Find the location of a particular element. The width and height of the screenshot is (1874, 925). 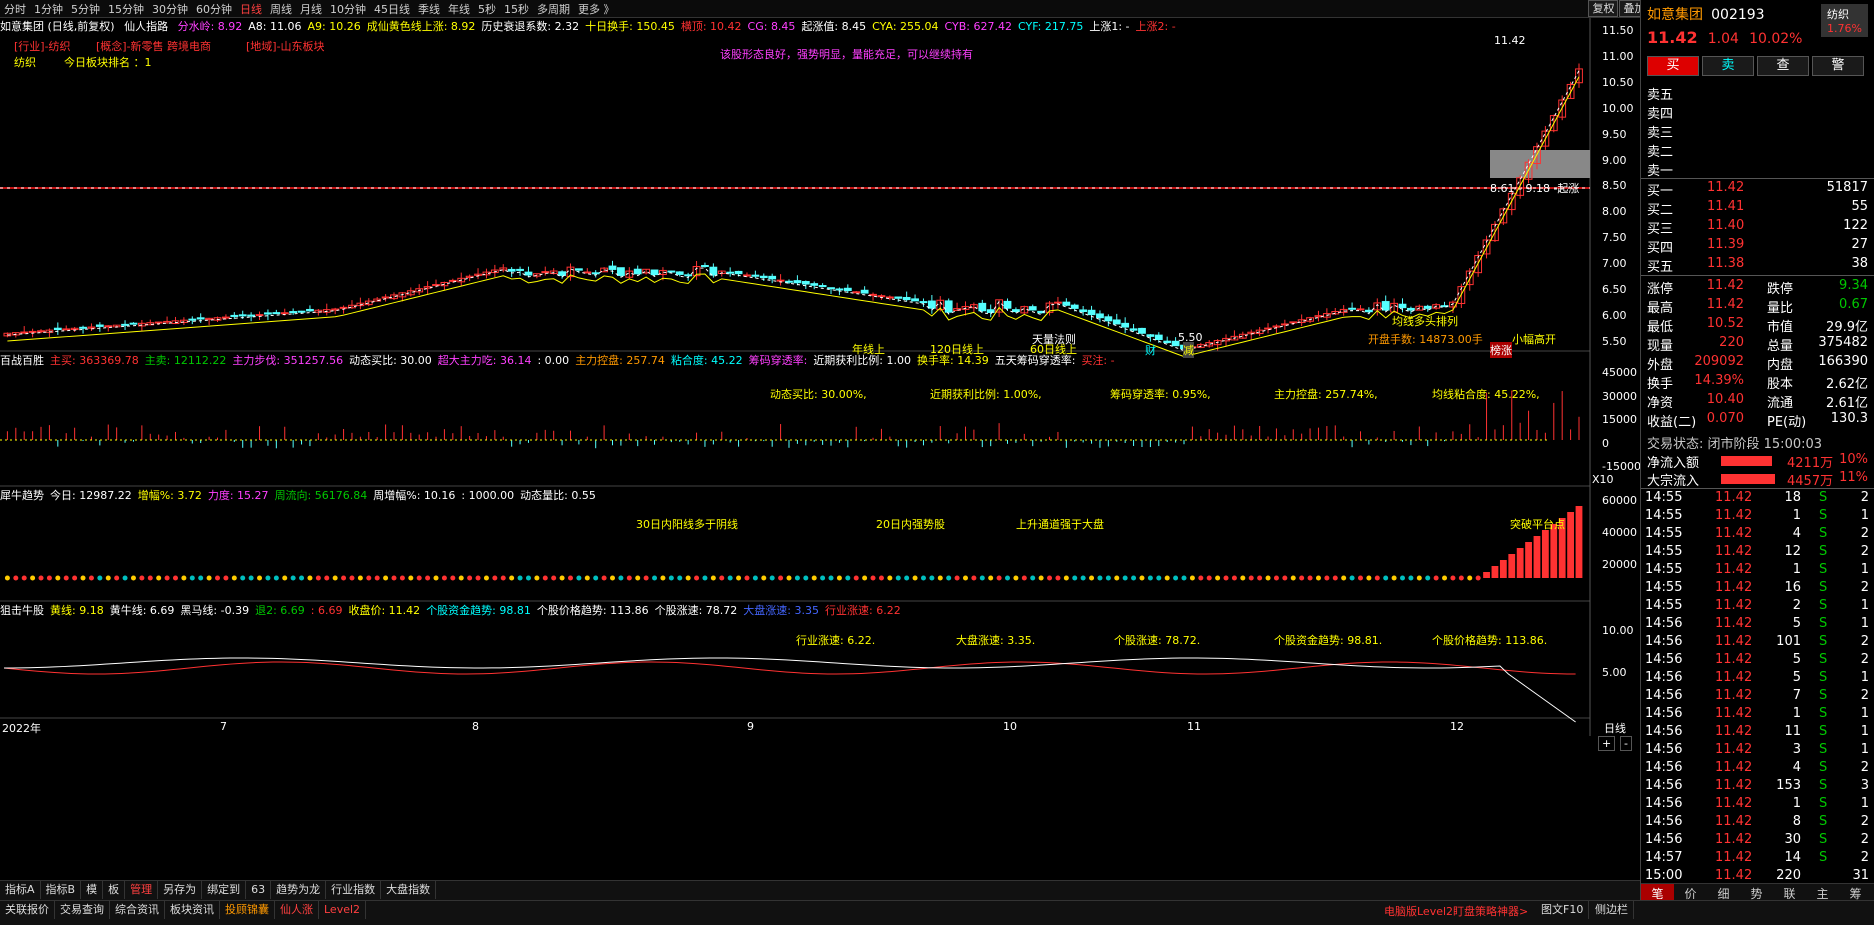

period-tab-8: 月线 is located at coordinates (311, 8).